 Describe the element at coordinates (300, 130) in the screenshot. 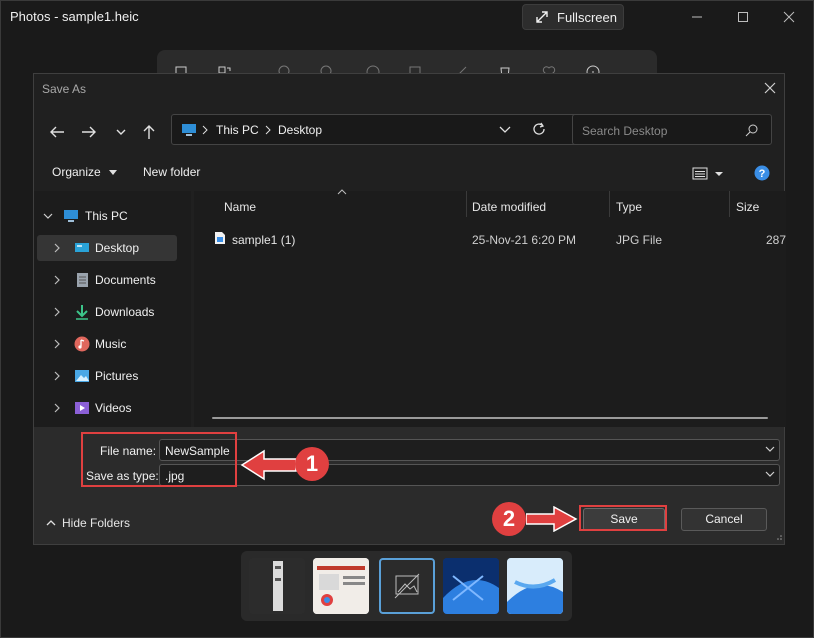

I see `breadcrumb-desktop: Desktop` at that location.